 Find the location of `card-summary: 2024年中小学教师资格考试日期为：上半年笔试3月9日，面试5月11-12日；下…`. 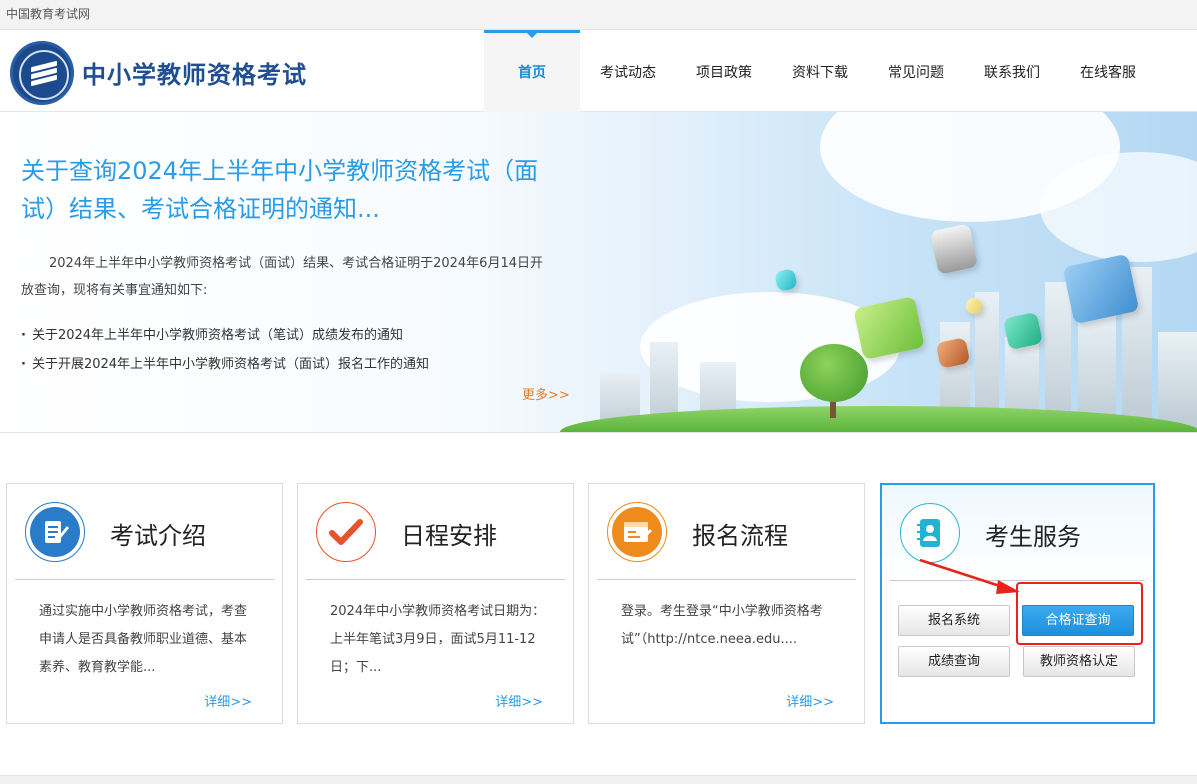

card-summary: 2024年中小学教师资格考试日期为：上半年笔试3月9日，面试5月11-12日；下… is located at coordinates (438, 639).